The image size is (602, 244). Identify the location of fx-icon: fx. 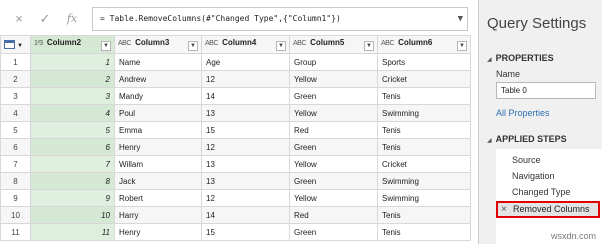
(72, 19).